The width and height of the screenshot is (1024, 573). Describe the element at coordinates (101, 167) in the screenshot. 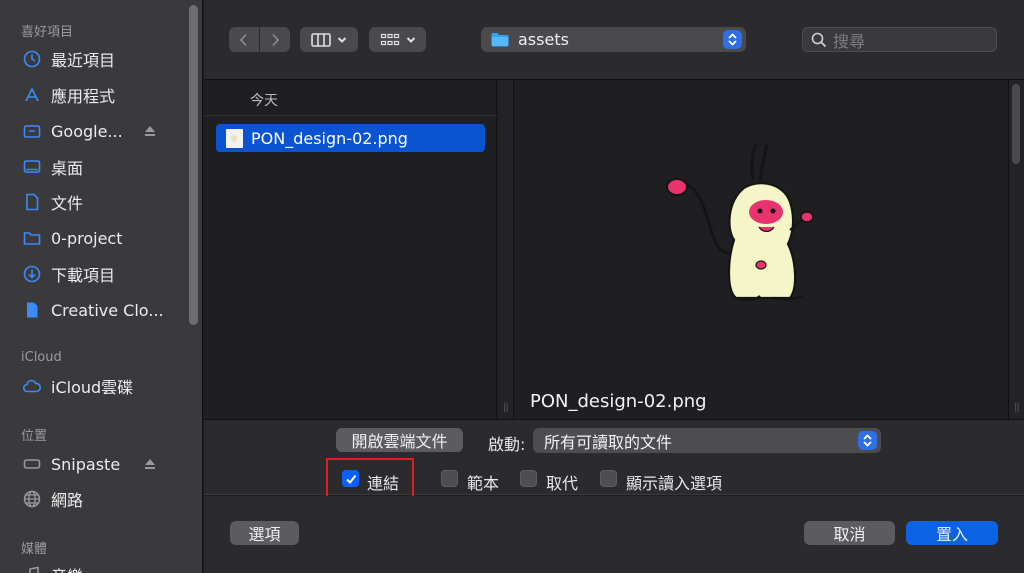

I see `sidebar-item-desktop: 桌面` at that location.